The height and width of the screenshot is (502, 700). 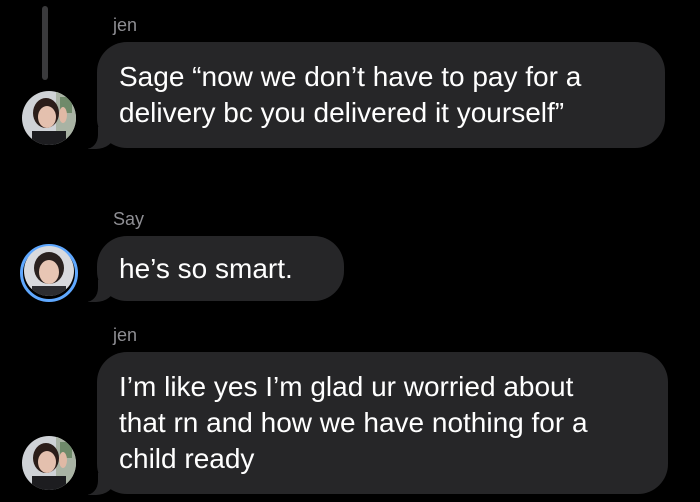 What do you see at coordinates (206, 268) in the screenshot?
I see `message-text: he’s so smart.` at bounding box center [206, 268].